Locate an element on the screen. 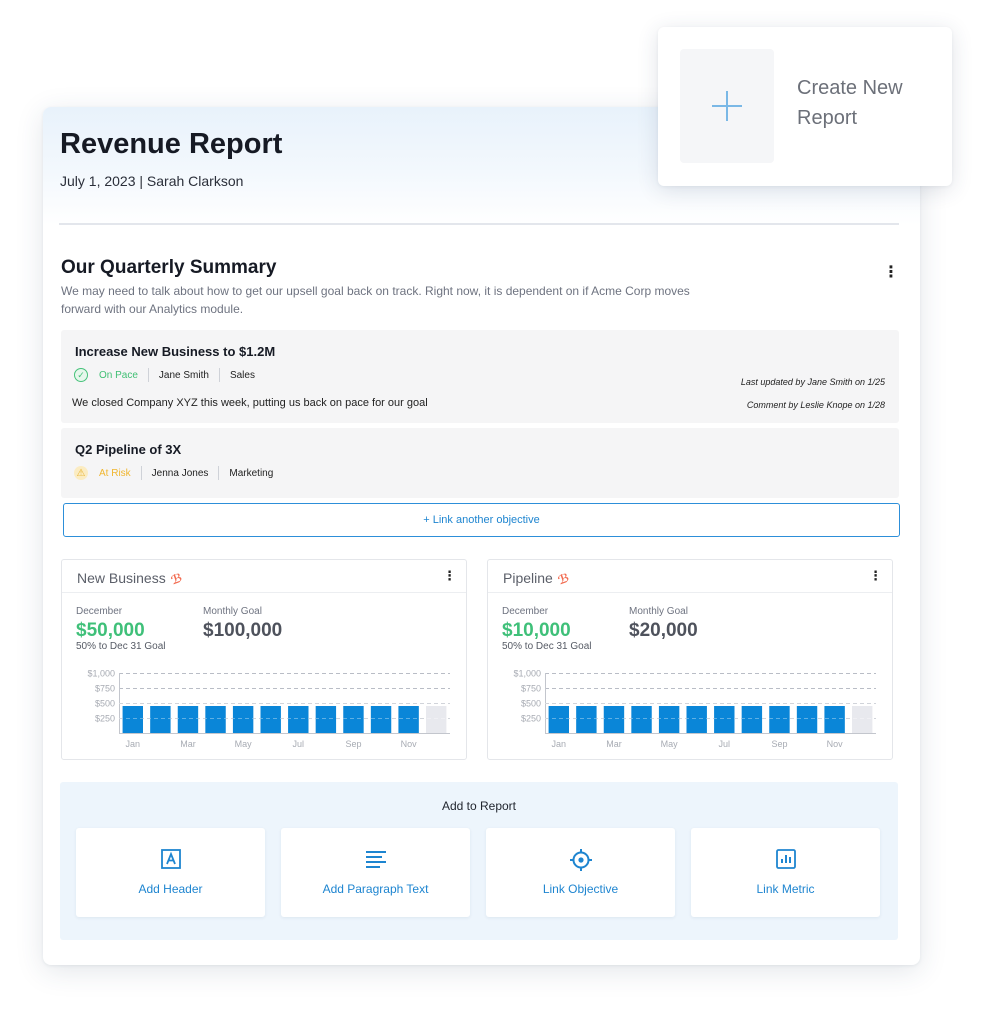  bar-chart-icon is located at coordinates (785, 859).